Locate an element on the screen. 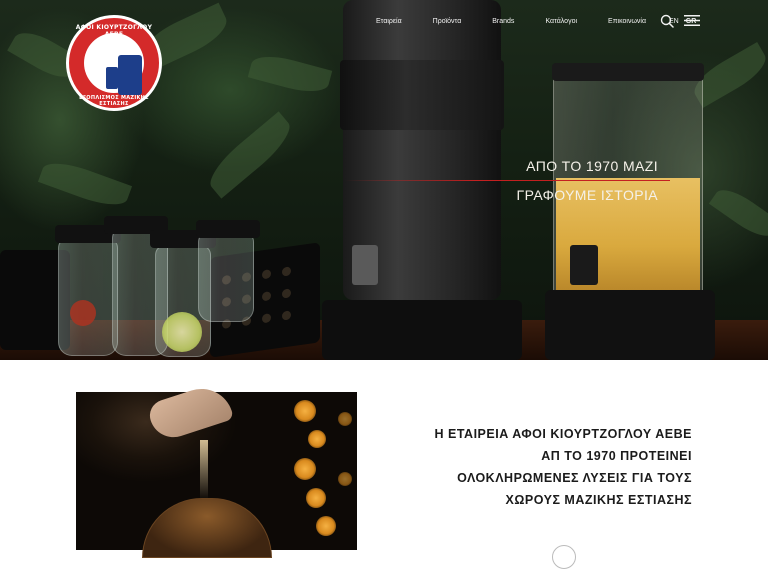 This screenshot has height=569, width=768. logo-dispenser-mark is located at coordinates (130, 75).